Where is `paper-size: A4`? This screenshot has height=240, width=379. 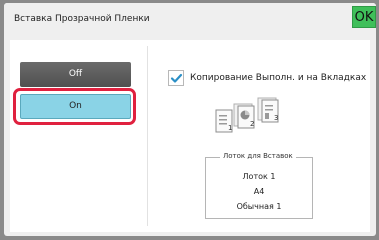
paper-size: A4 is located at coordinates (259, 191).